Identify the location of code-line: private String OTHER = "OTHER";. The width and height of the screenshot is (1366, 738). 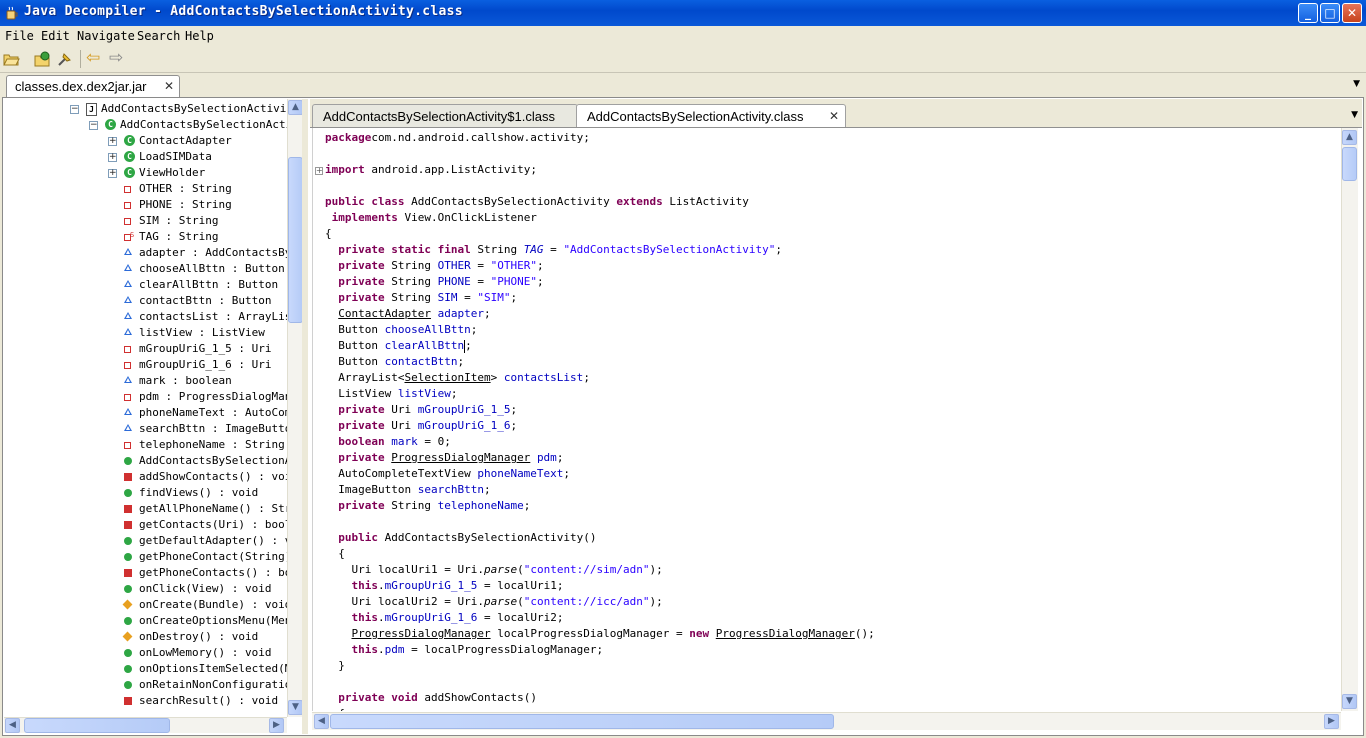
(434, 266).